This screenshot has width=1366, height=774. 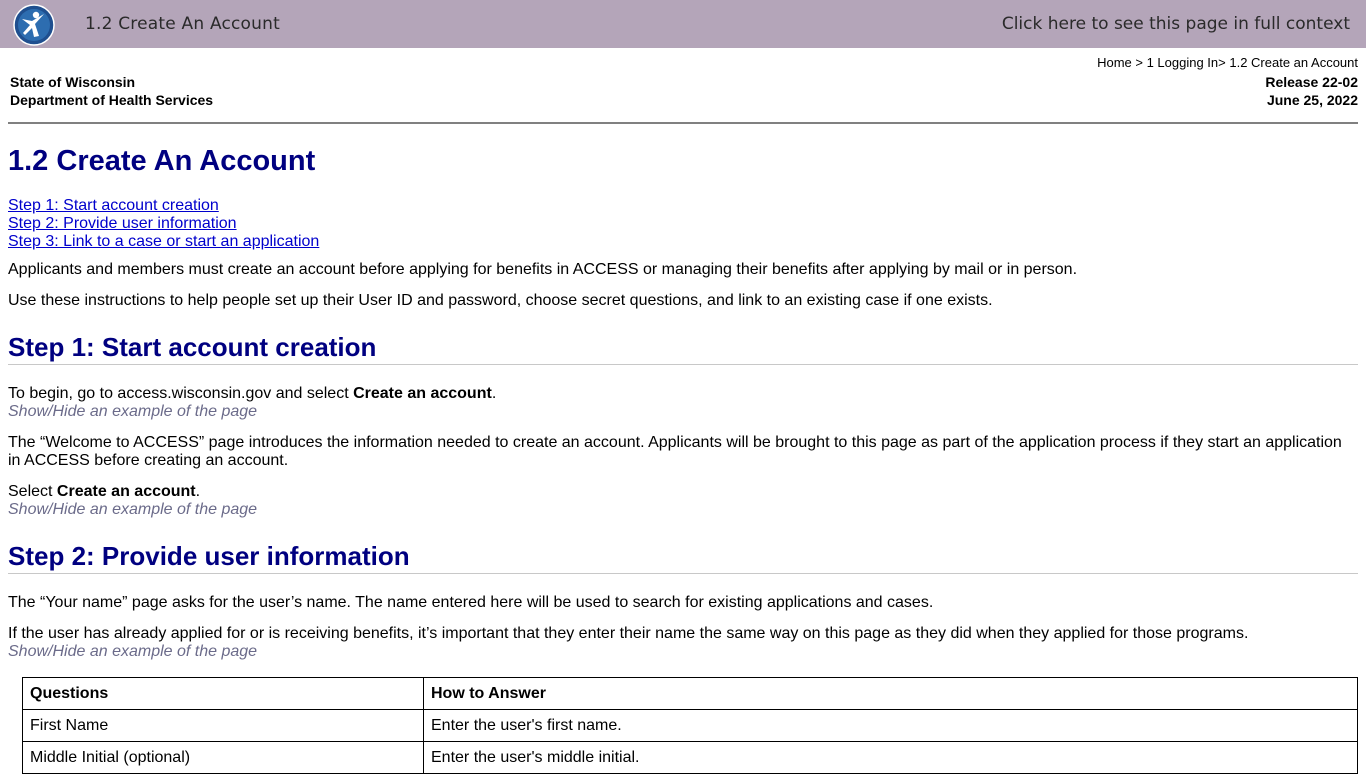 What do you see at coordinates (162, 161) in the screenshot?
I see `page-title: 1.2 Create An Account` at bounding box center [162, 161].